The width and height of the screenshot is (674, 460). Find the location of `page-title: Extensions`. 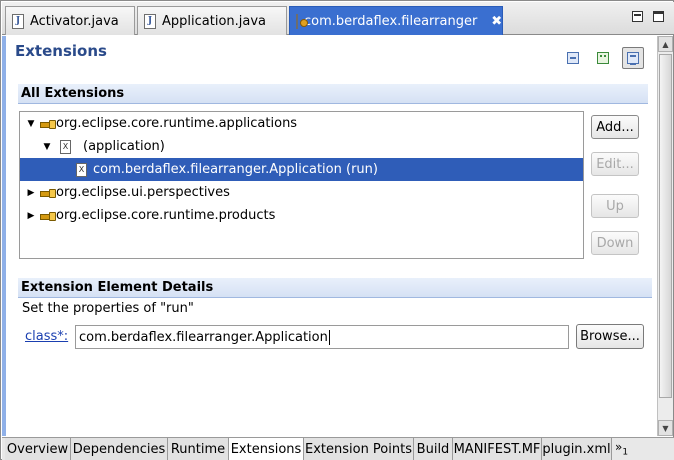

page-title: Extensions is located at coordinates (61, 51).